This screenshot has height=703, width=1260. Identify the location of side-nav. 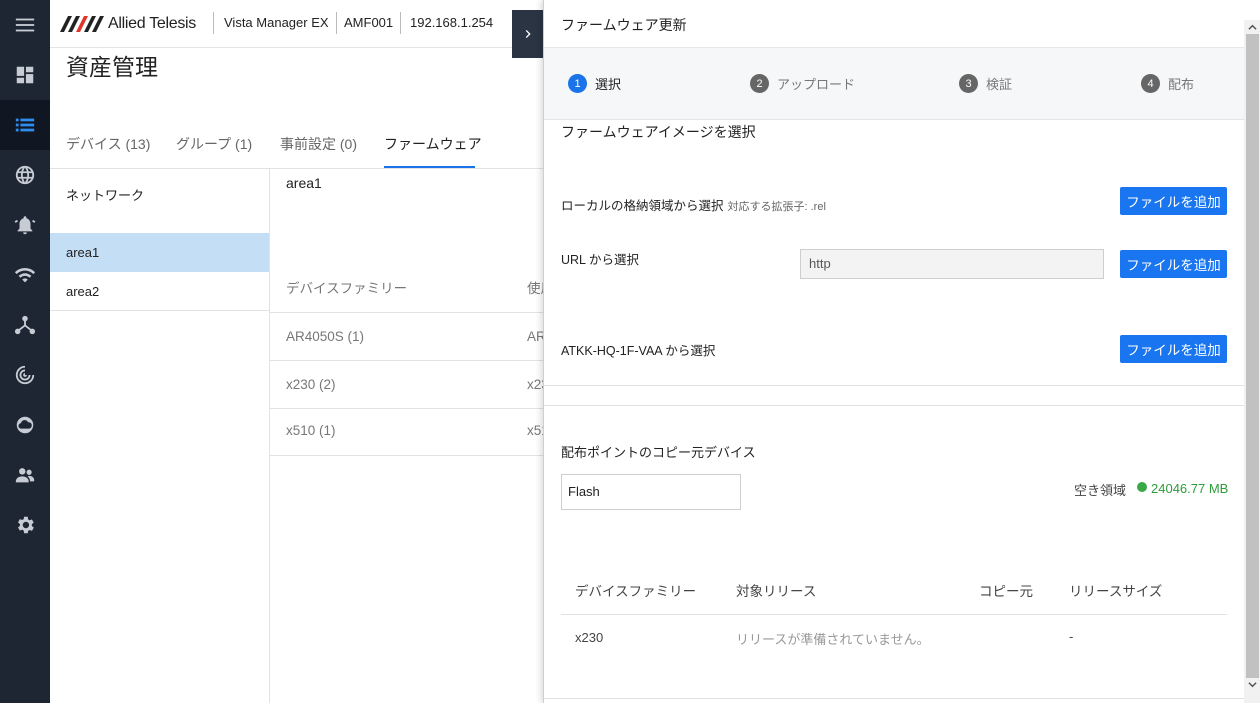
(25, 351).